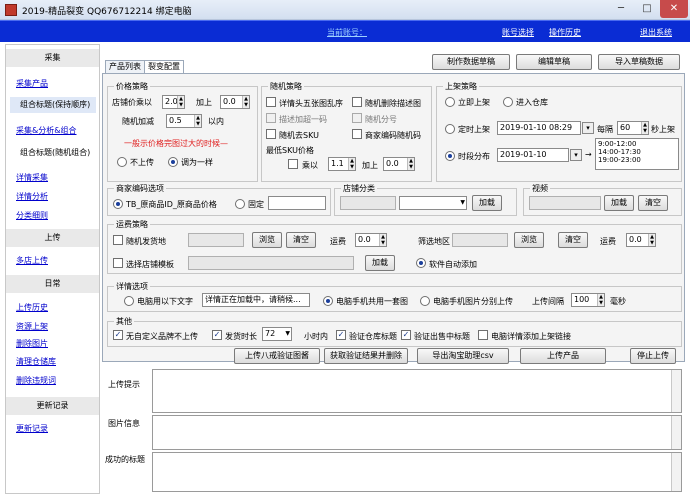 Image resolution: width=690 pixels, height=495 pixels. I want to click on close-button: ✕, so click(674, 9).